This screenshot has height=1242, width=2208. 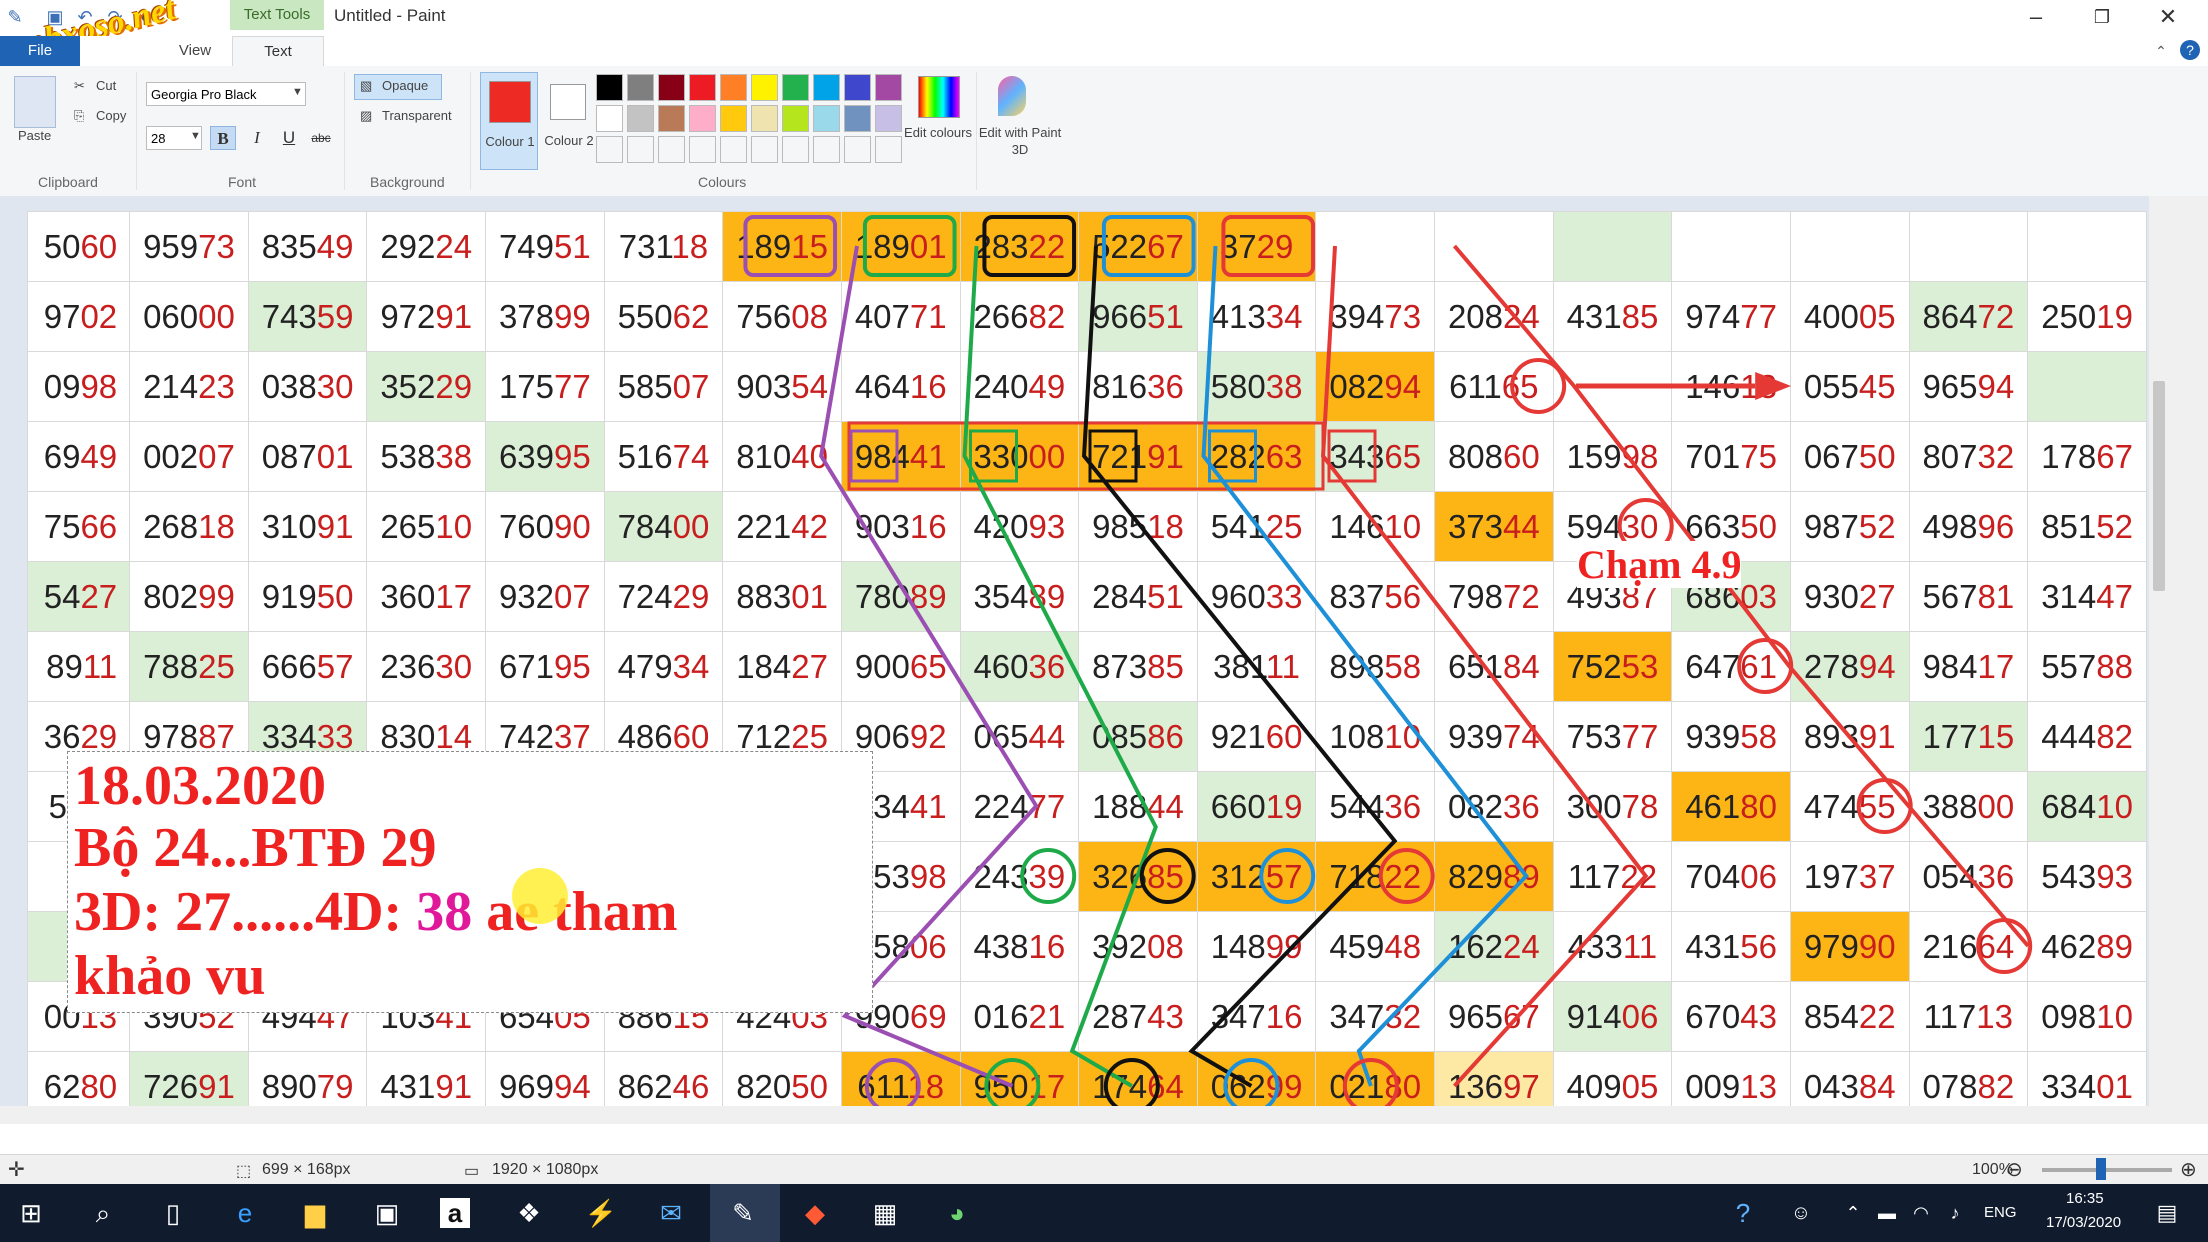 I want to click on vertical-scroll-thumb, so click(x=2159, y=486).